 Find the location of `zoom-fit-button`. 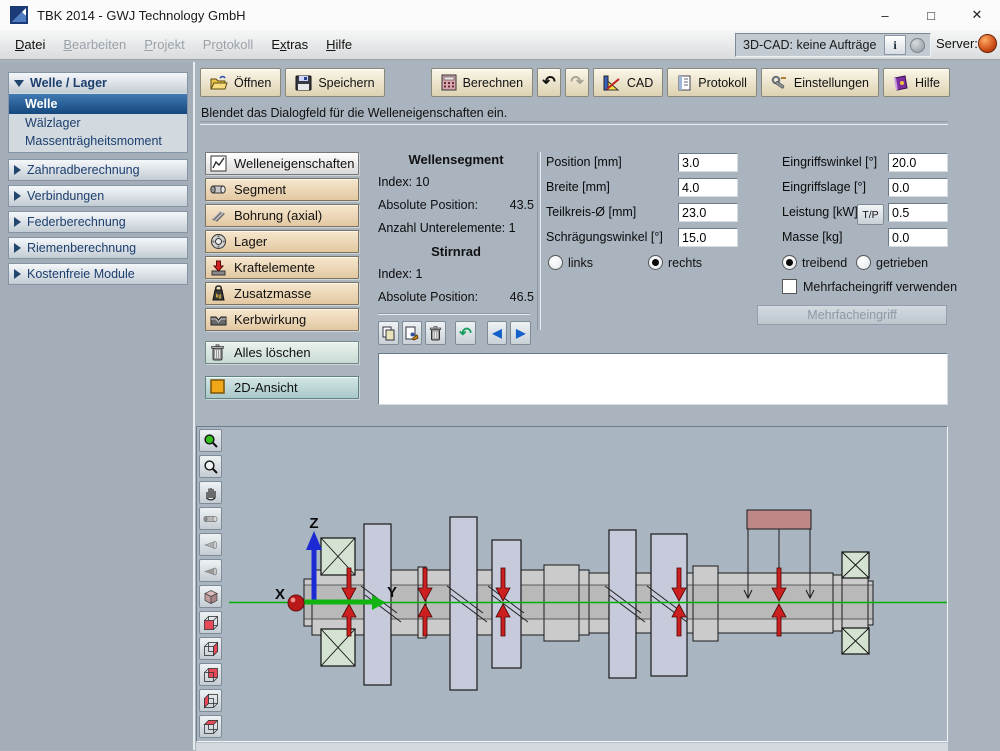

zoom-fit-button is located at coordinates (210, 440).